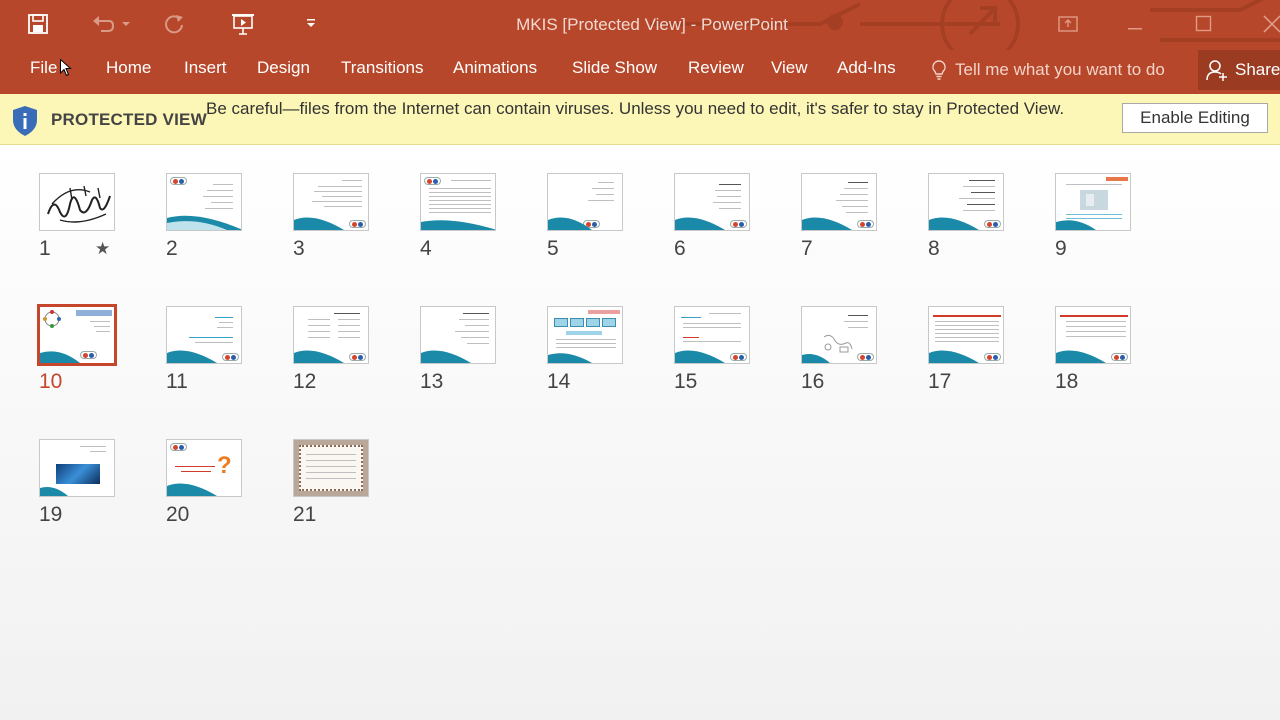 This screenshot has width=1280, height=720. Describe the element at coordinates (103, 248) in the screenshot. I see `animation-star-icon: ★` at that location.